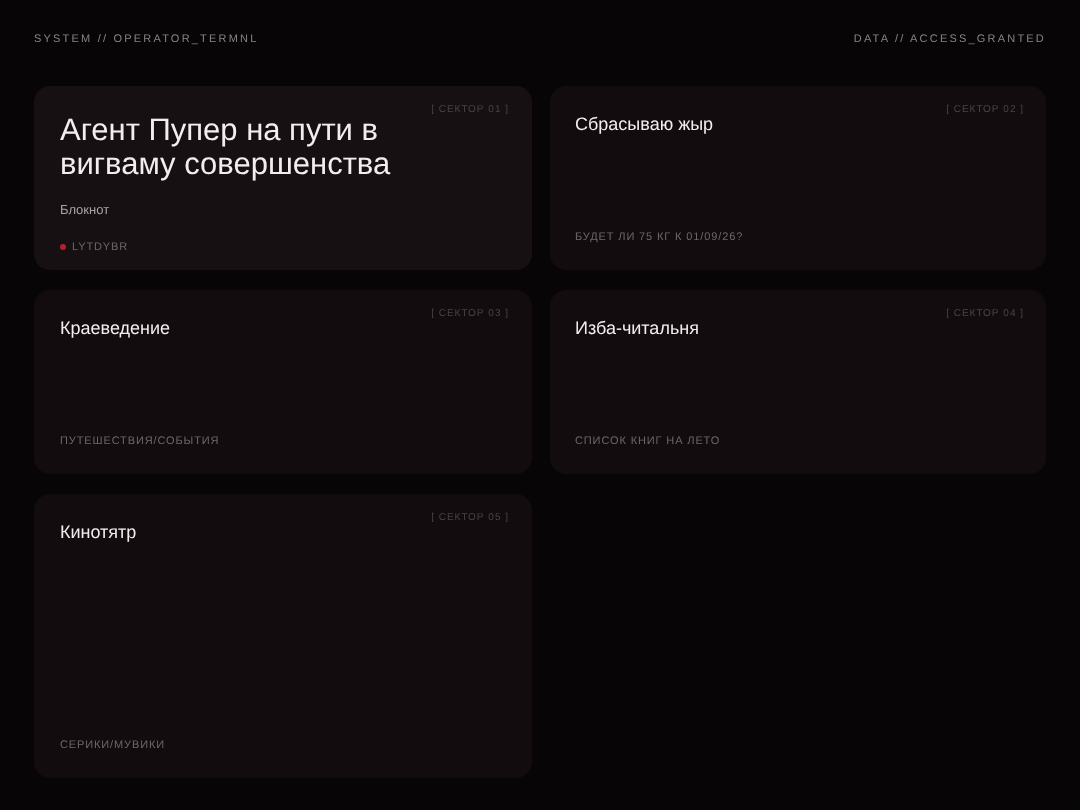  I want to click on card-title: Сбрасываю жыр, so click(645, 125).